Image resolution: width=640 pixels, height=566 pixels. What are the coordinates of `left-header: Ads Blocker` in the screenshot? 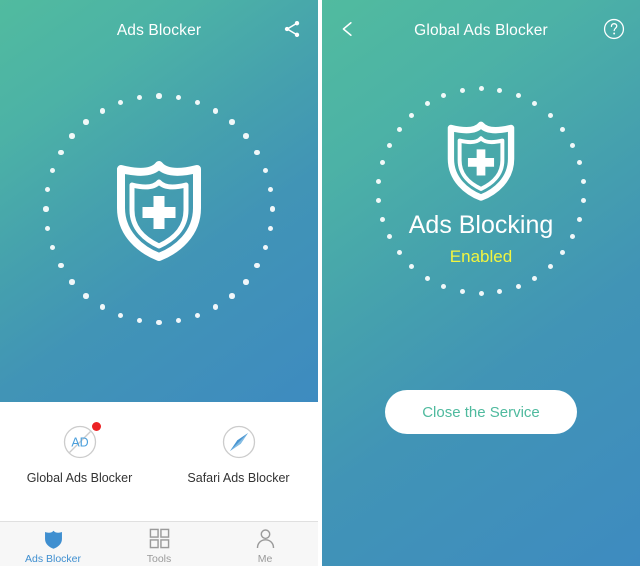 It's located at (159, 31).